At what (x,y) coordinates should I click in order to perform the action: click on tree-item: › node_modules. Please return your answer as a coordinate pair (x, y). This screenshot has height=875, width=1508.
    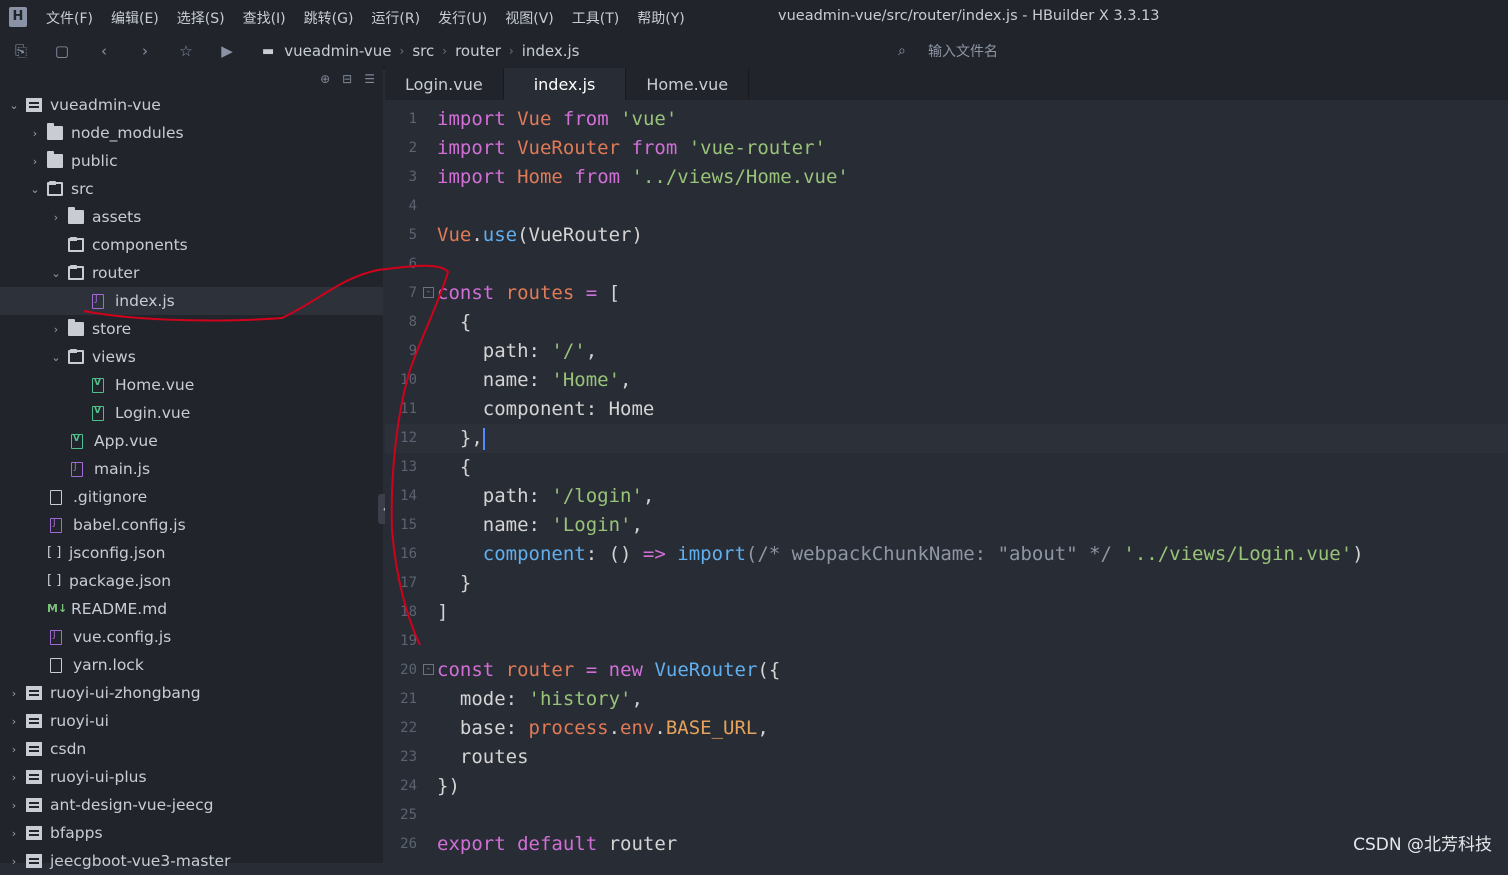
    Looking at the image, I should click on (191, 133).